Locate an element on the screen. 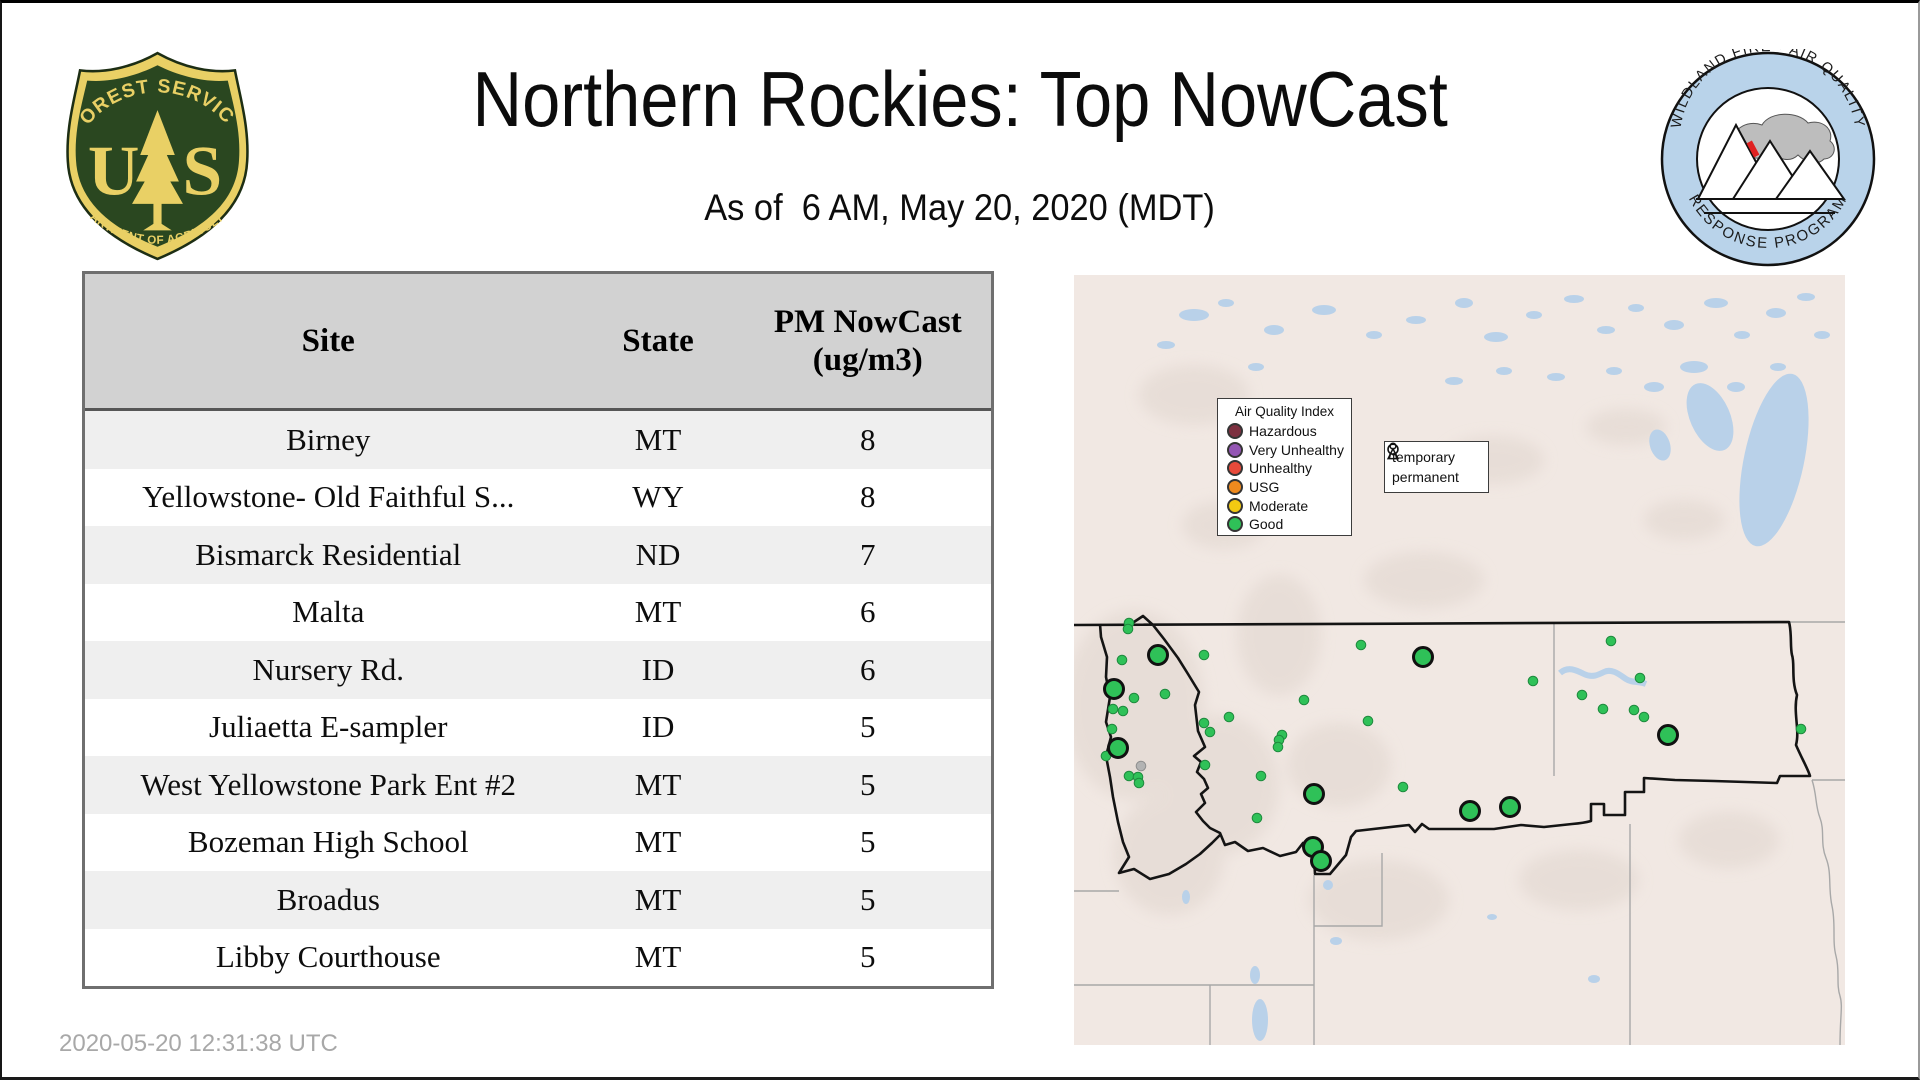  table-row: Juliaetta E-sampler ID 5 is located at coordinates (538, 727).